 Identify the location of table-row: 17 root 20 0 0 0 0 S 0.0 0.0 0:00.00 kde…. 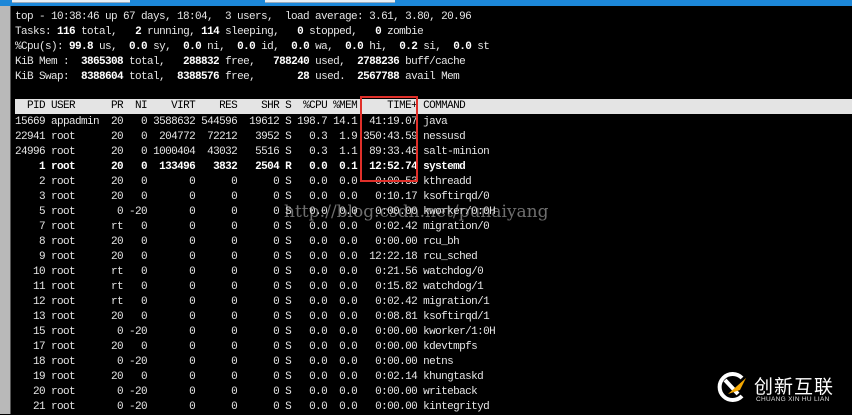
(246, 347).